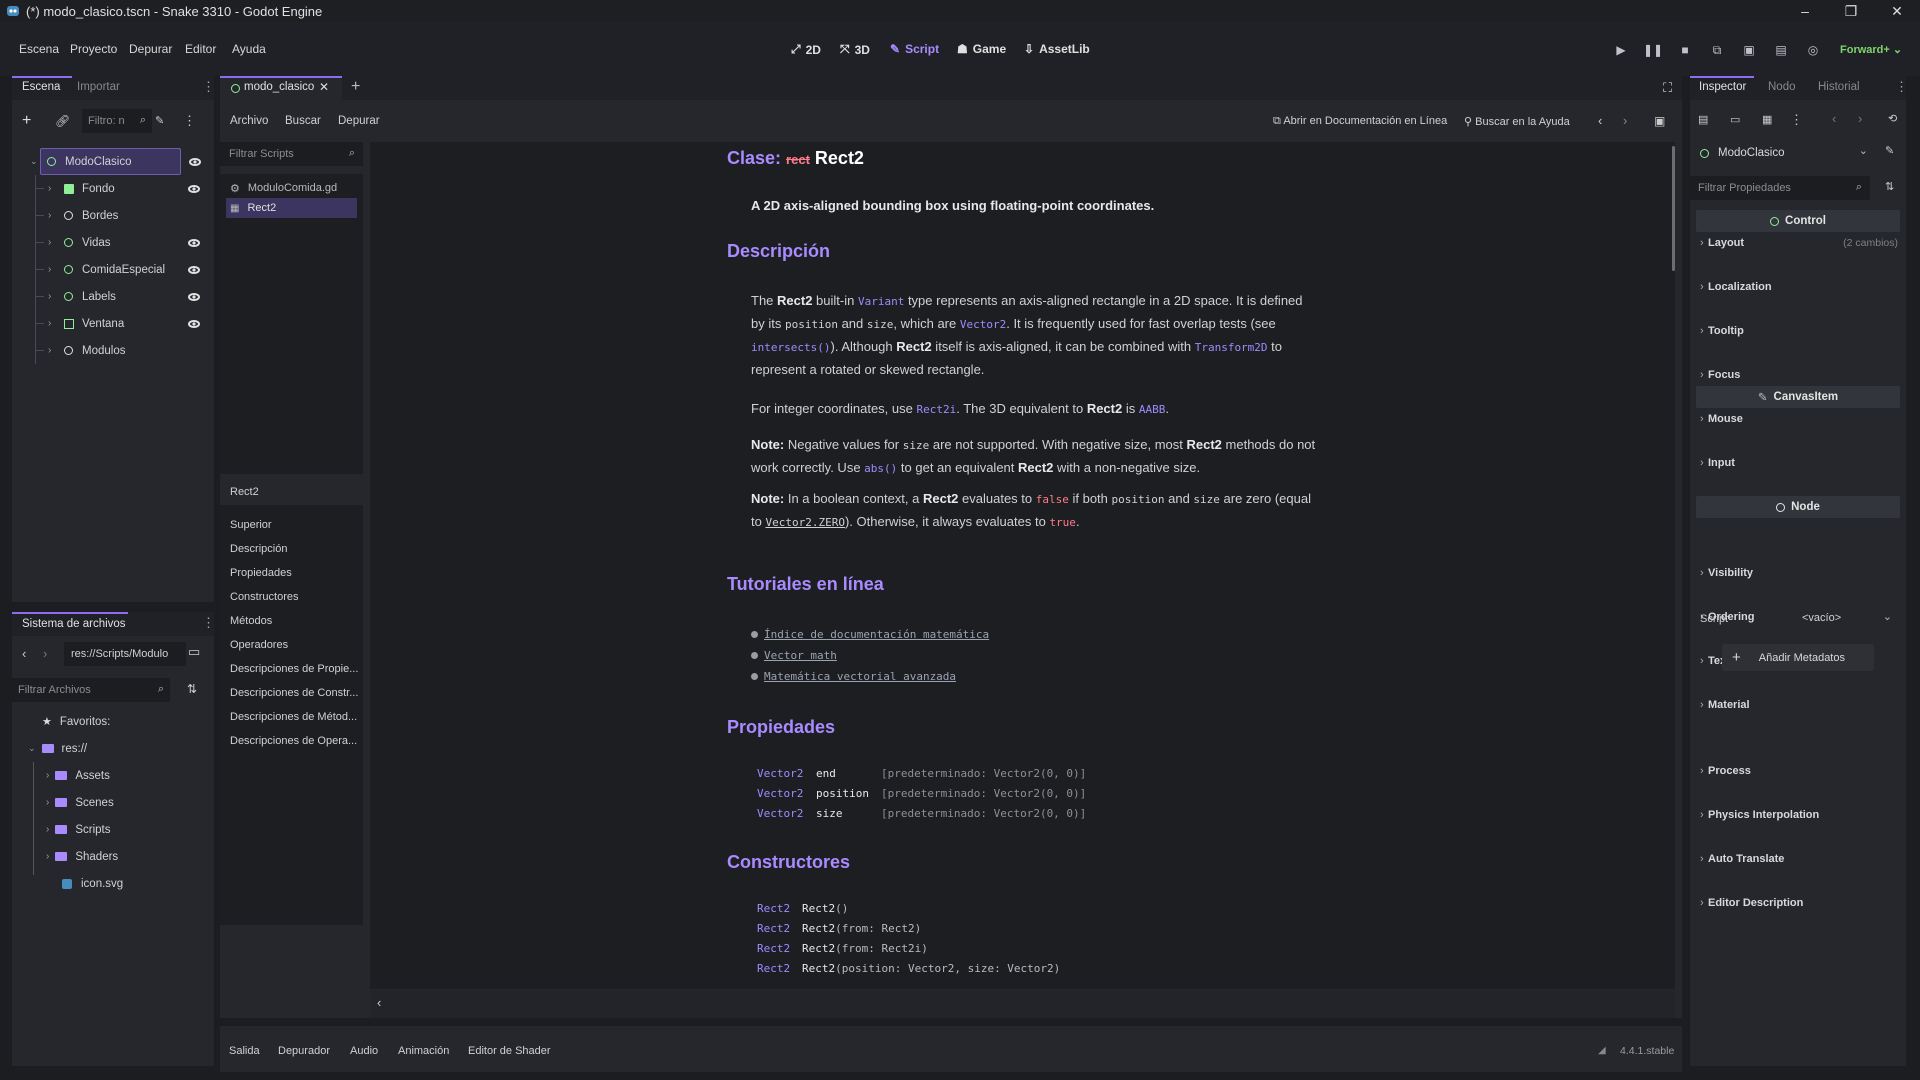 The image size is (1920, 1080). Describe the element at coordinates (1860, 118) in the screenshot. I see `history-forward-icon: ›` at that location.